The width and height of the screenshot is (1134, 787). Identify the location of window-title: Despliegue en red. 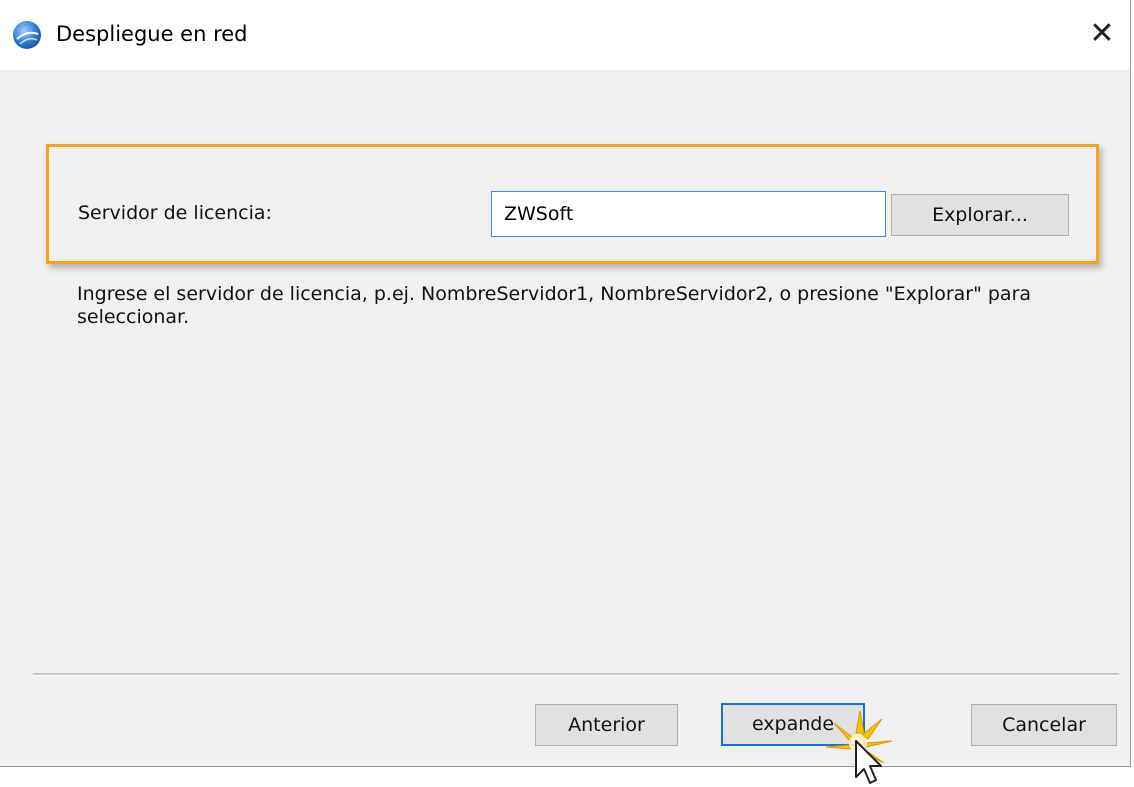
(152, 34).